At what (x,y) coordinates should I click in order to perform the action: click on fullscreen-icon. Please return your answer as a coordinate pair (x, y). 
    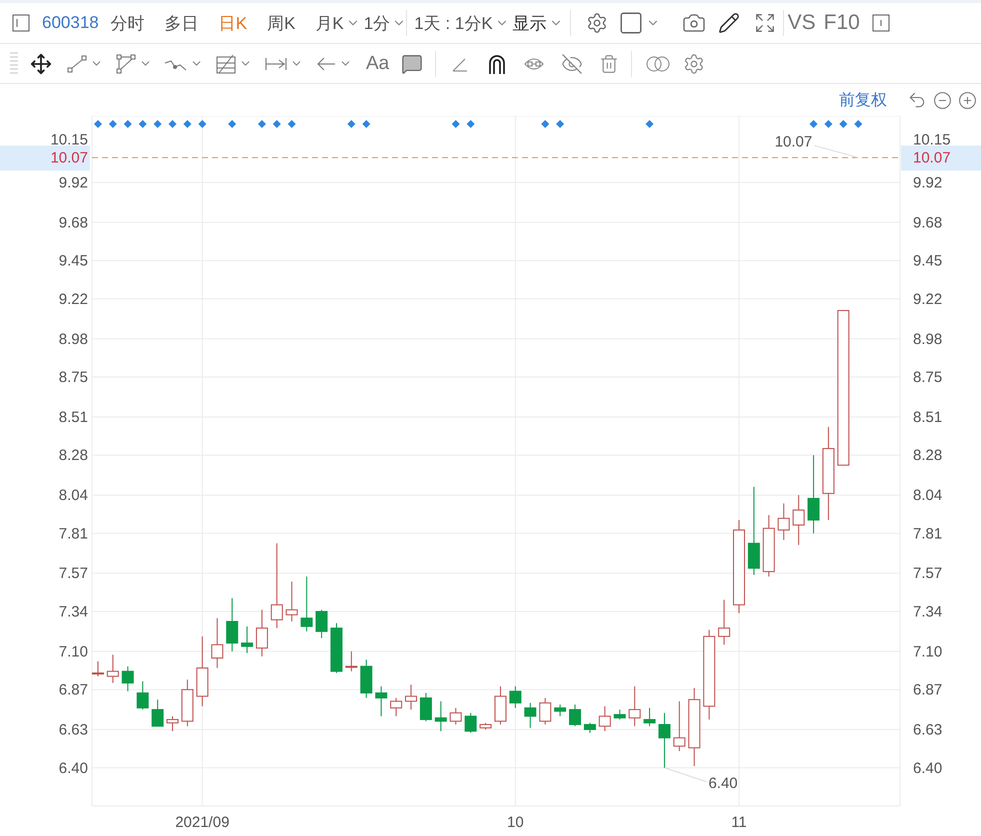
    Looking at the image, I should click on (765, 23).